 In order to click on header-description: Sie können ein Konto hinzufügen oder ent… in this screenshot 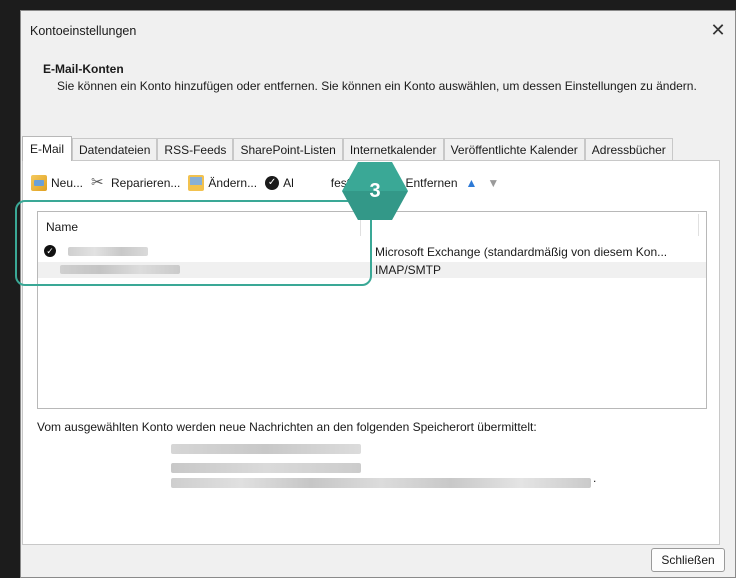, I will do `click(377, 86)`.